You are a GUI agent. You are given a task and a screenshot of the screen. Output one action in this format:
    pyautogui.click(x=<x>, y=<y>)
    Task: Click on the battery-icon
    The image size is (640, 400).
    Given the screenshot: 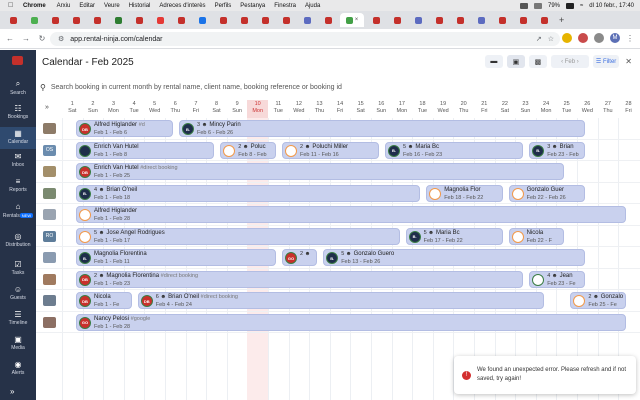 What is the action you would take?
    pyautogui.click(x=570, y=5)
    